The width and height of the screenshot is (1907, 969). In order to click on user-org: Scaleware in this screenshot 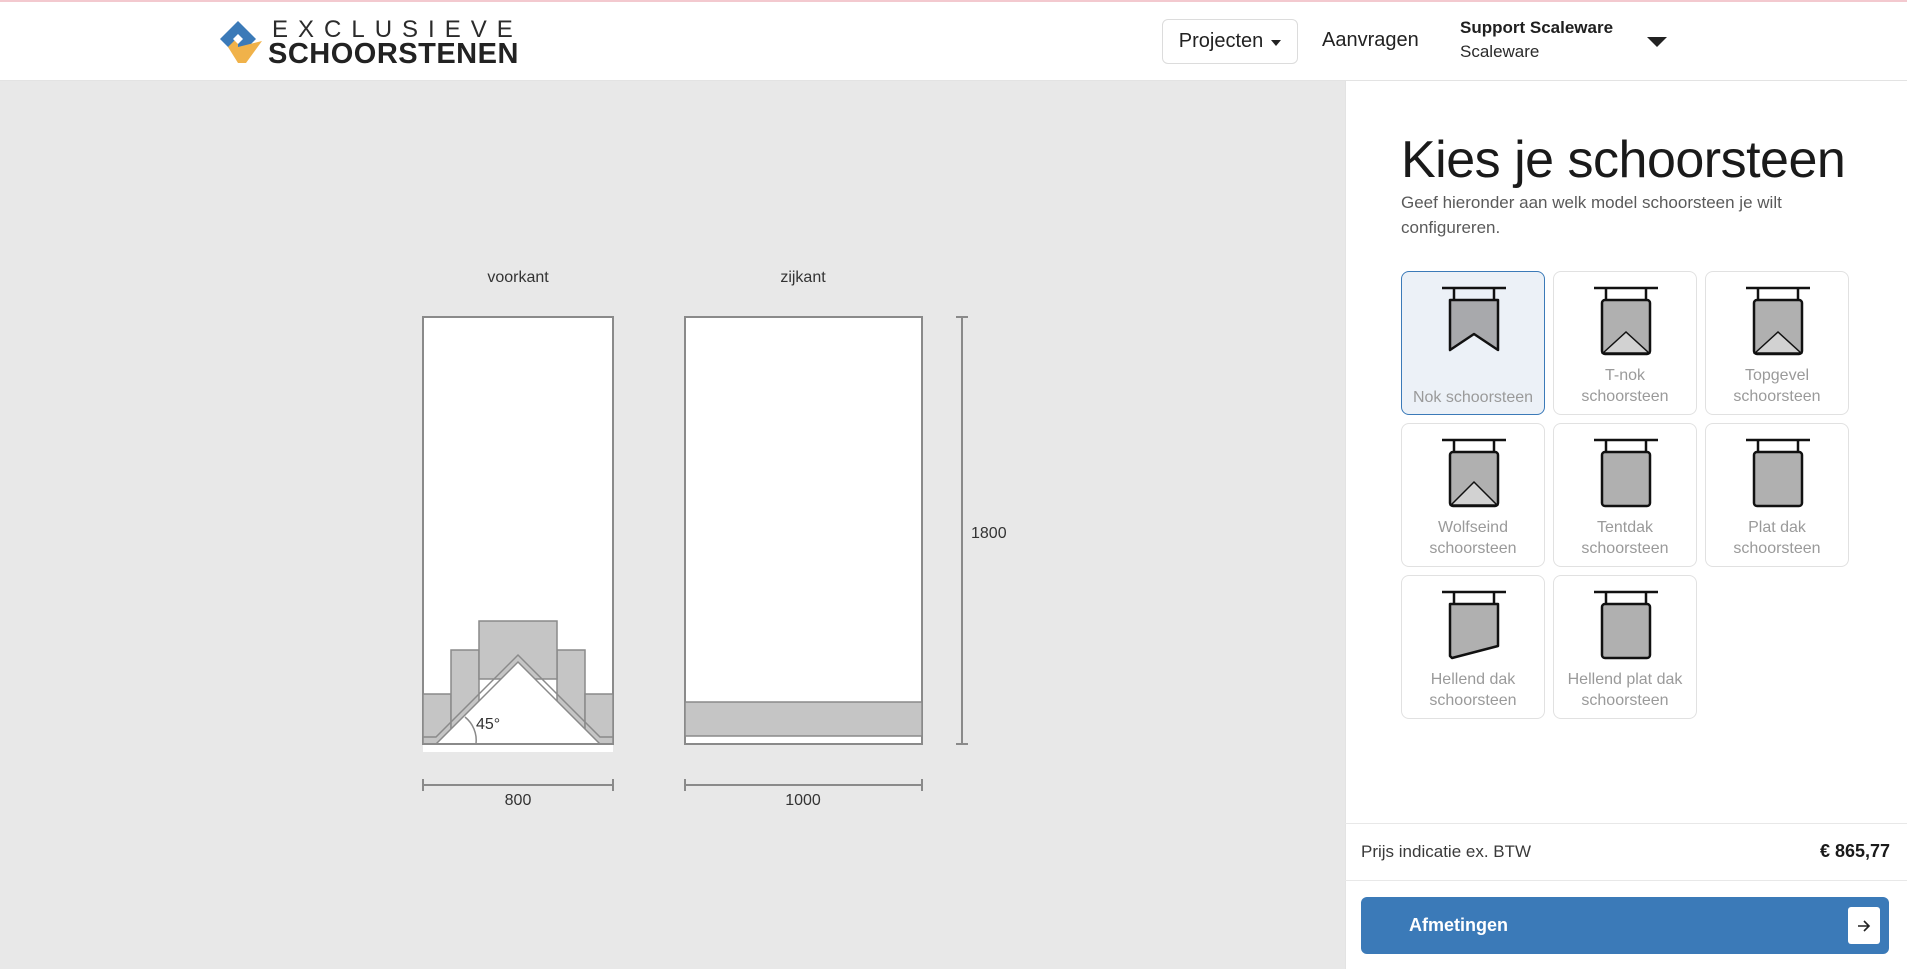, I will do `click(1500, 51)`.